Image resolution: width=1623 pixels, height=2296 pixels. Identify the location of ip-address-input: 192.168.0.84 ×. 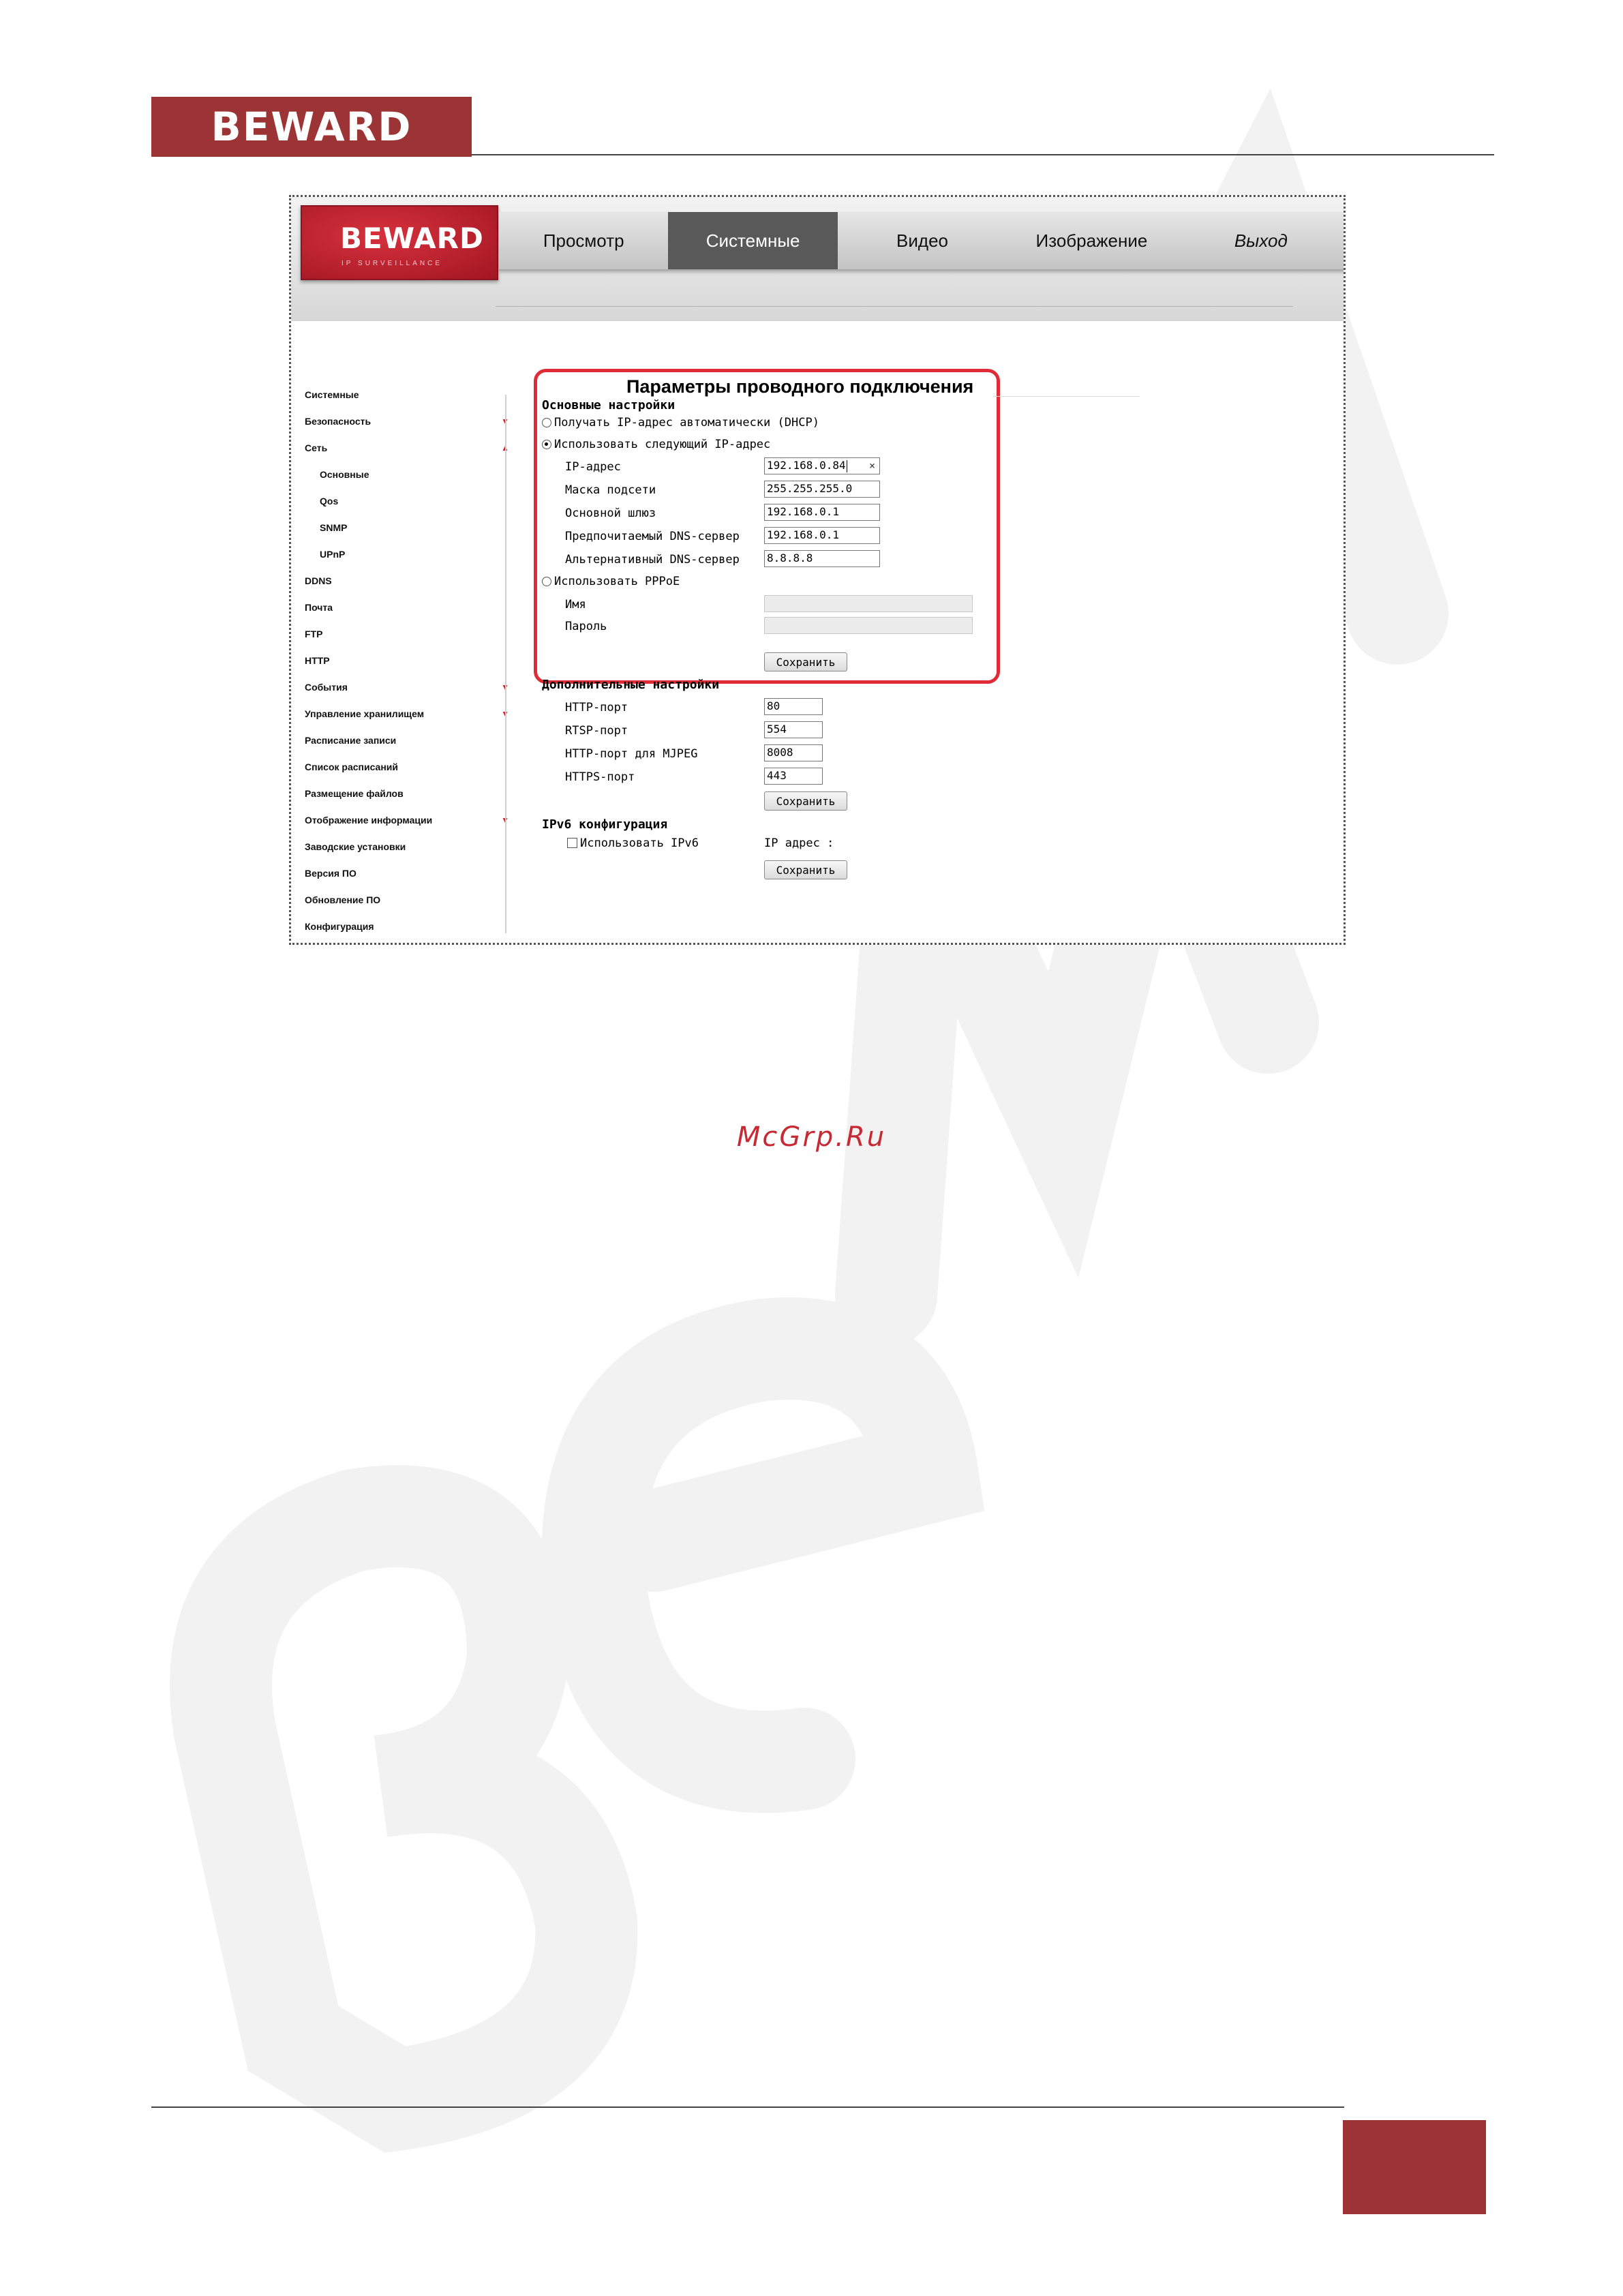
(822, 465).